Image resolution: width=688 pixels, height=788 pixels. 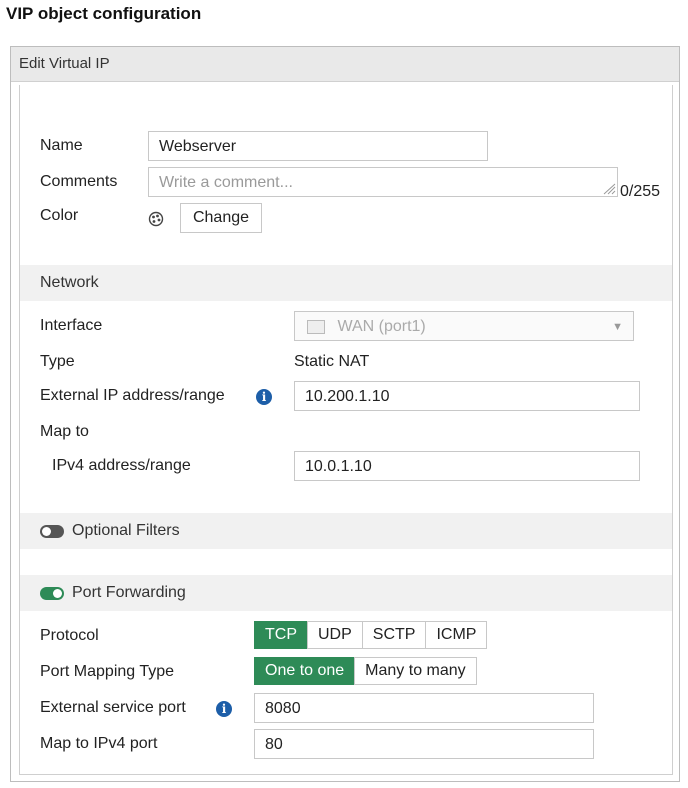 What do you see at coordinates (467, 396) in the screenshot?
I see `external-ip-input: 10.200.1.10` at bounding box center [467, 396].